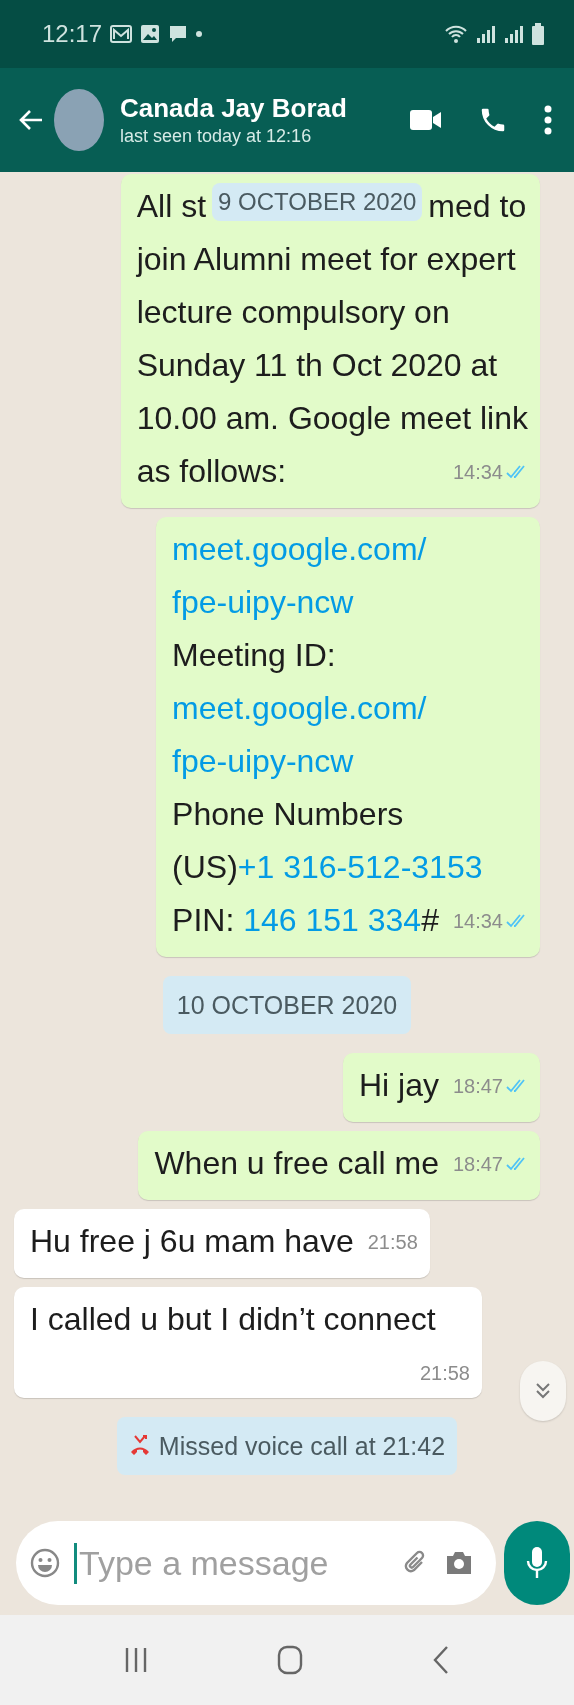 This screenshot has height=1705, width=574. I want to click on date-chip: 10 OCTOBER 2020, so click(287, 1005).